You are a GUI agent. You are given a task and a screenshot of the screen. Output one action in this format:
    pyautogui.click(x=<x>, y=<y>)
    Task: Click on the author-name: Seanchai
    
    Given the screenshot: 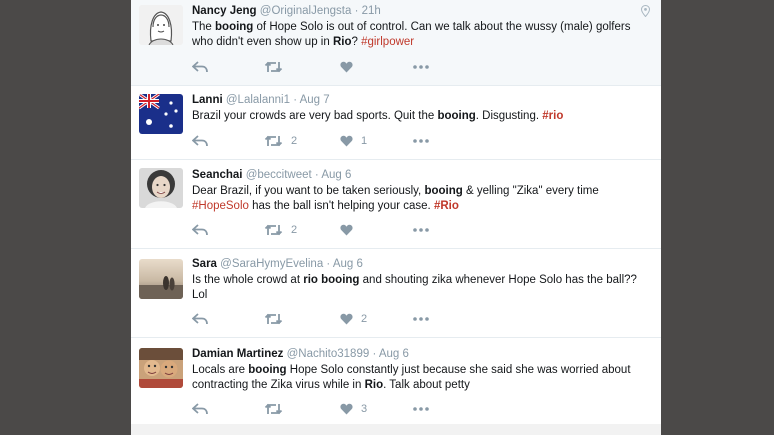 What is the action you would take?
    pyautogui.click(x=217, y=175)
    